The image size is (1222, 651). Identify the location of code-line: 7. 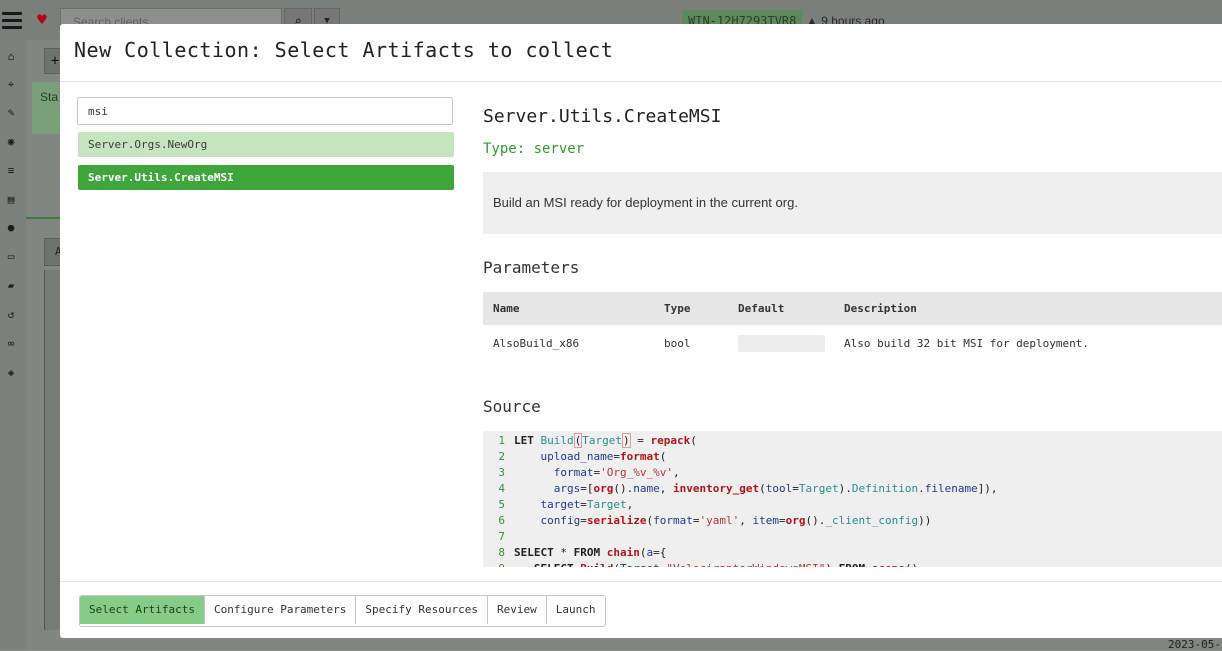
(501, 536).